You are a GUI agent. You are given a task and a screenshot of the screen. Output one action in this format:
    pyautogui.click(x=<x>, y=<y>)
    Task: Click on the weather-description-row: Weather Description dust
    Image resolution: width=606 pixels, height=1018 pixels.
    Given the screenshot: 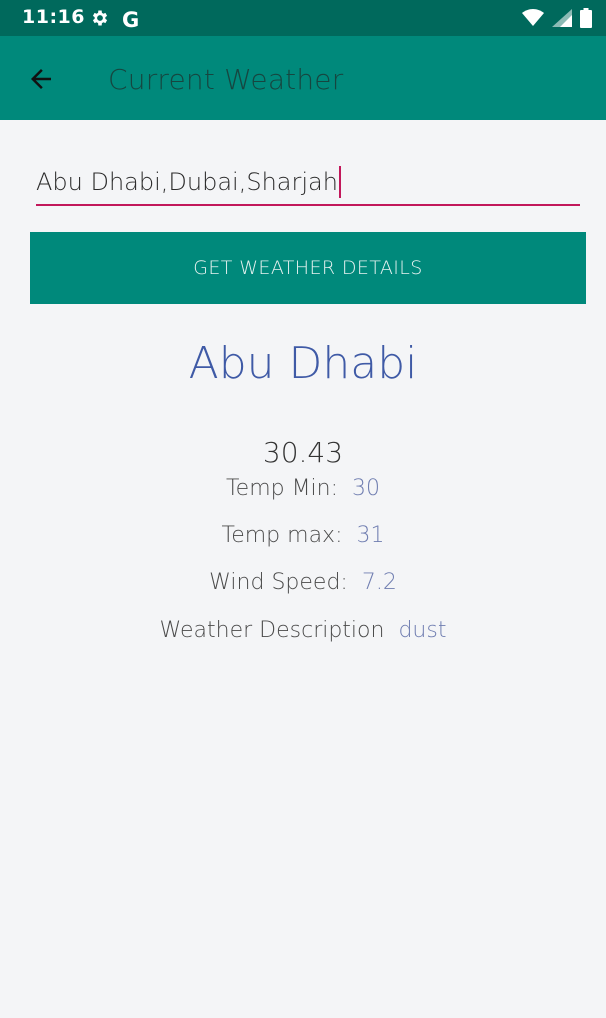 What is the action you would take?
    pyautogui.click(x=303, y=630)
    